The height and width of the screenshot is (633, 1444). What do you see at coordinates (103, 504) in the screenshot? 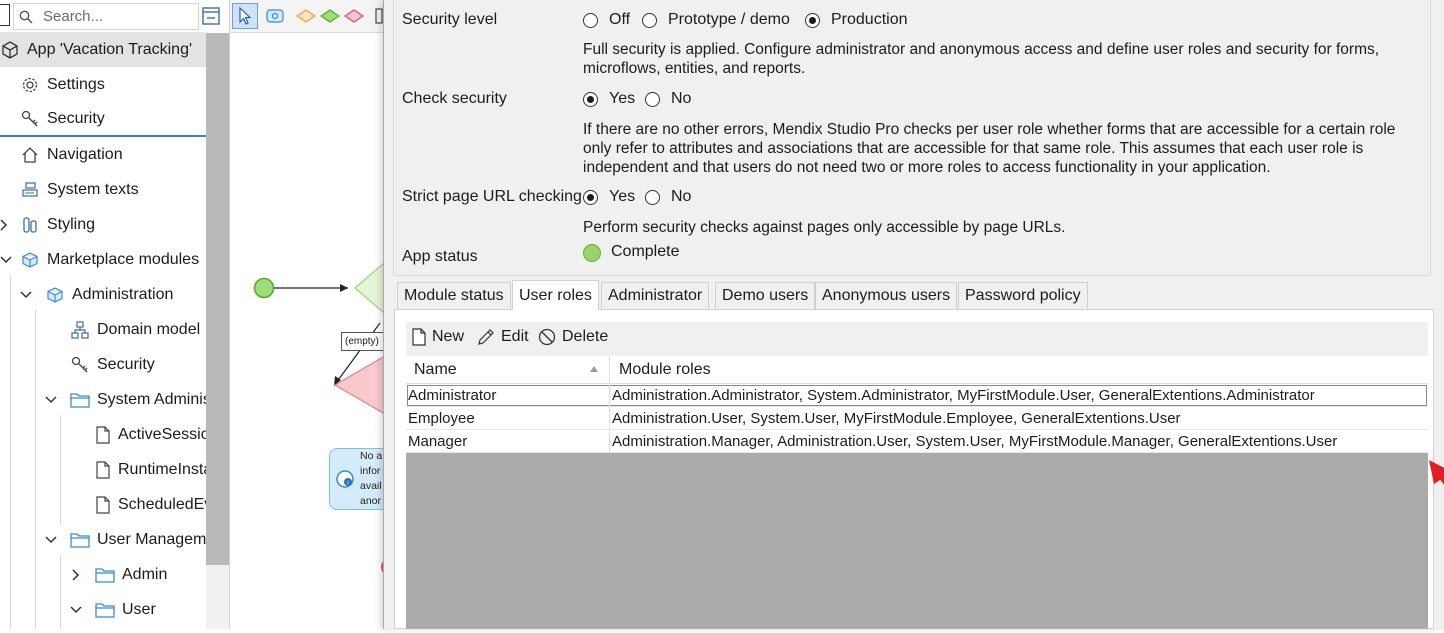
I see `tree-item-scheduledevents: ScheduledEvents` at bounding box center [103, 504].